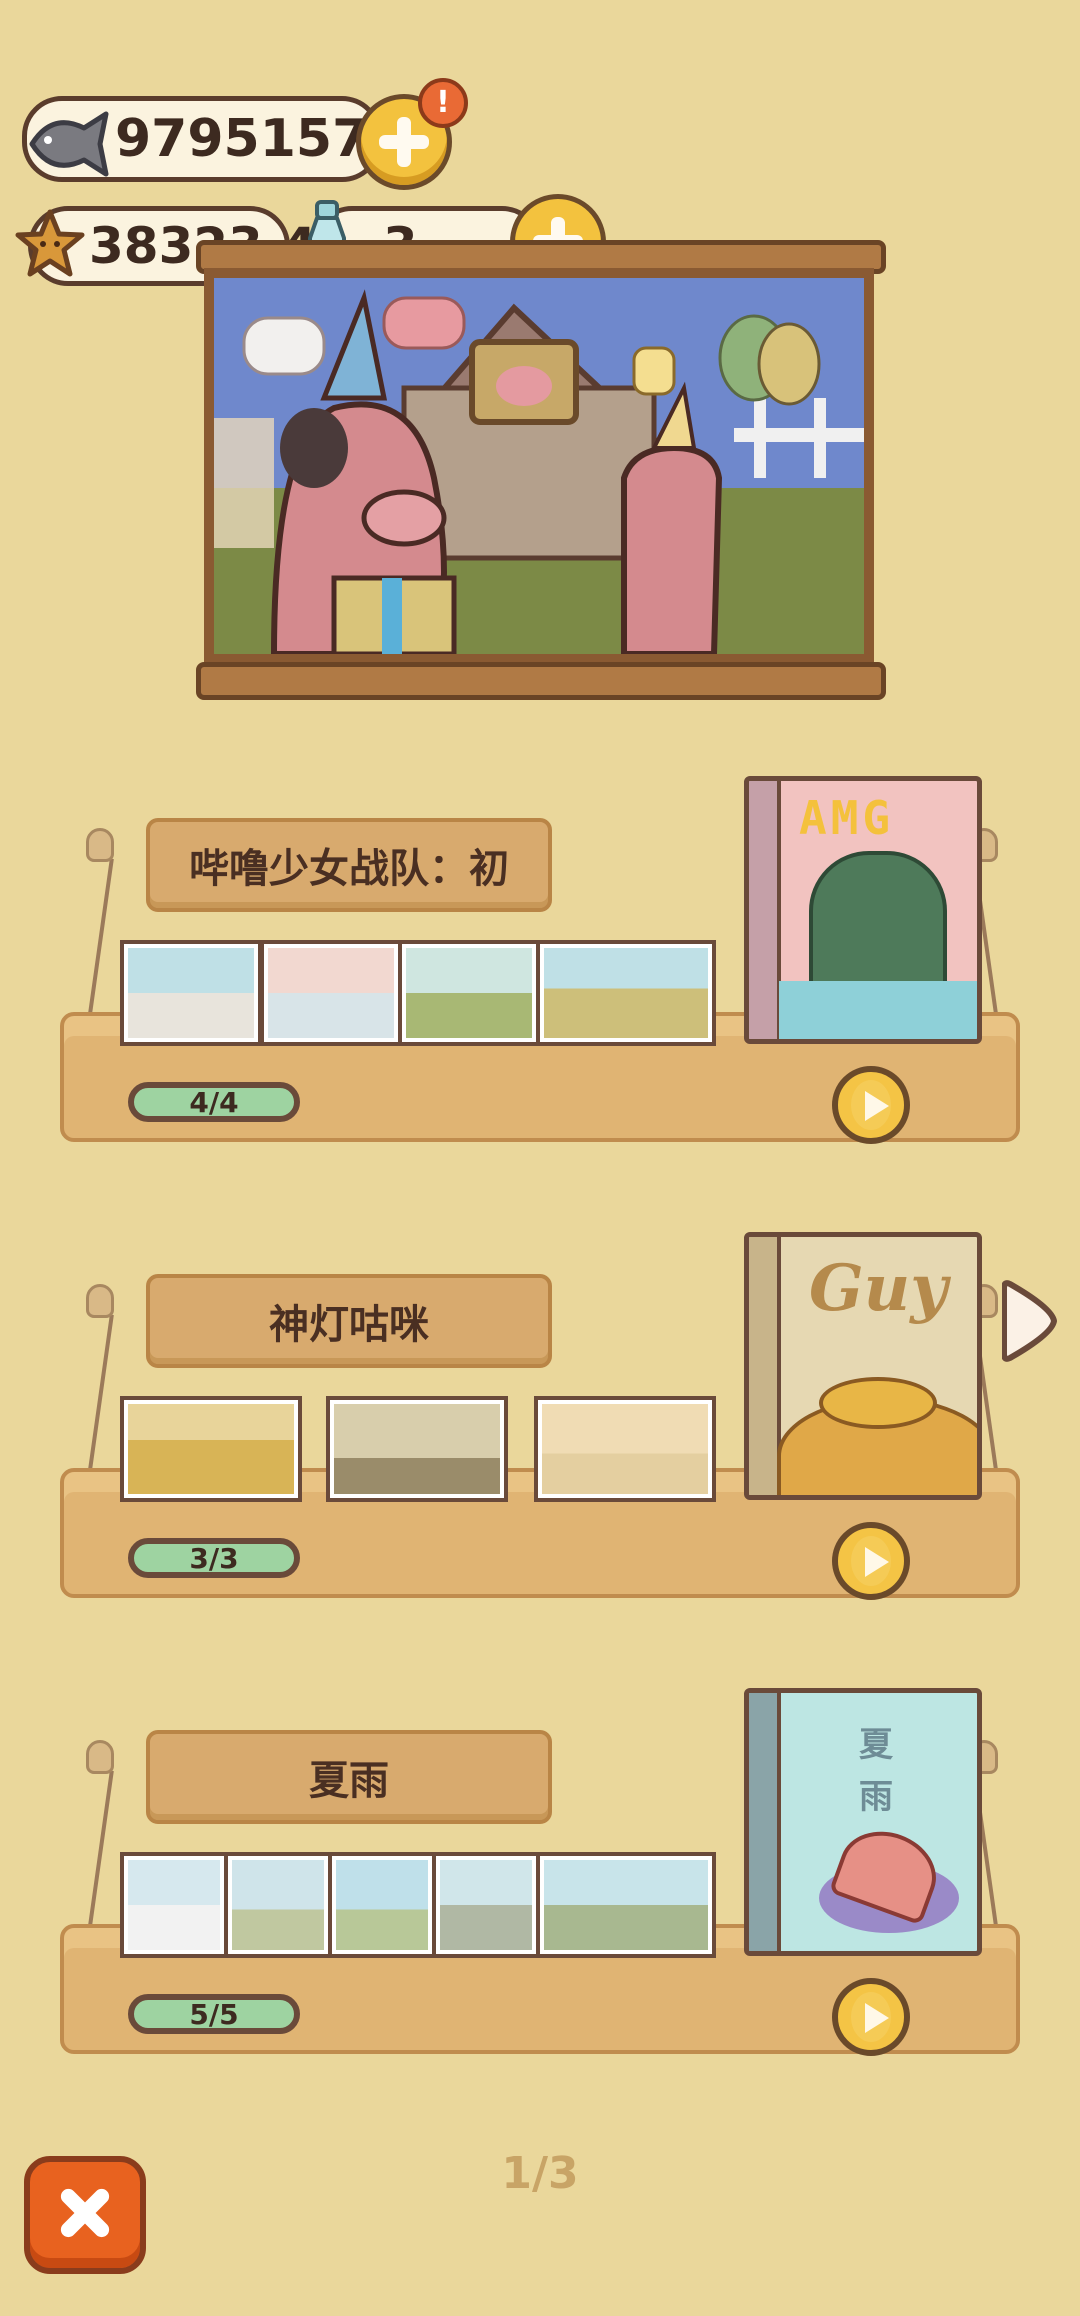 This screenshot has width=1080, height=2316. Describe the element at coordinates (847, 818) in the screenshot. I see `book-title: AMG` at that location.